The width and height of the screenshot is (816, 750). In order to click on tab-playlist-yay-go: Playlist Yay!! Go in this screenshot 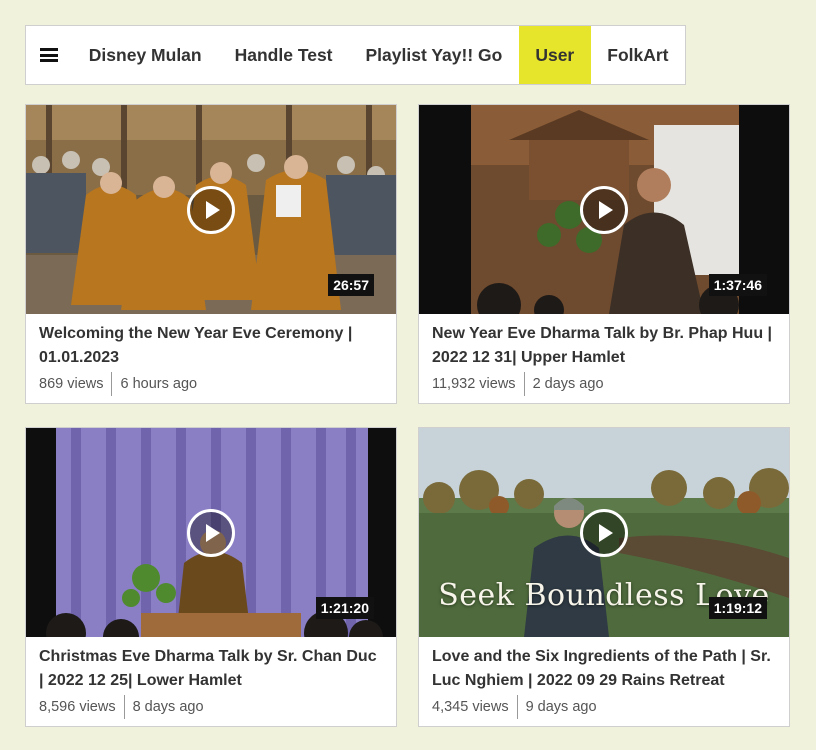, I will do `click(434, 55)`.